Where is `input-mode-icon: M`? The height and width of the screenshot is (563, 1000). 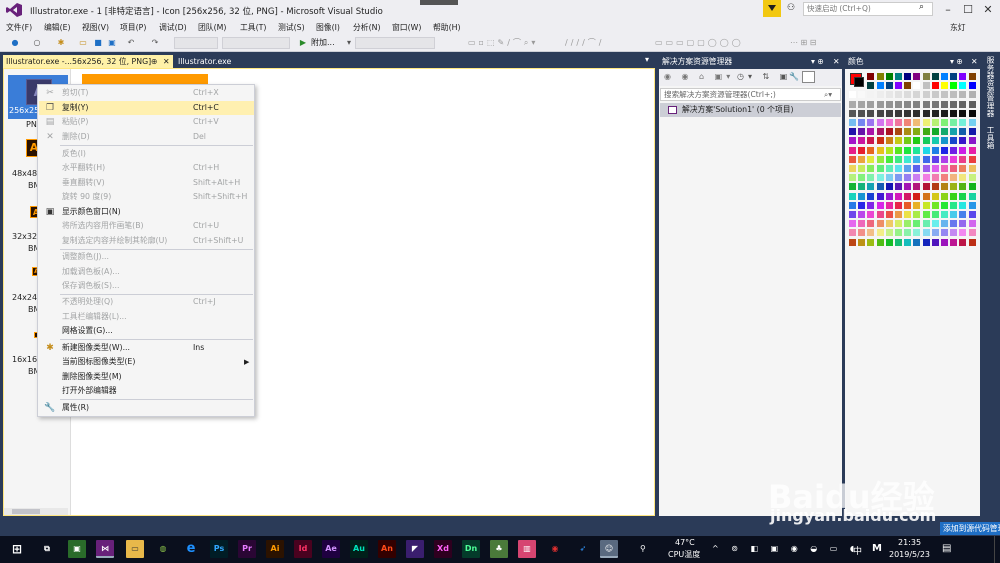
input-mode-icon: M is located at coordinates (877, 548).